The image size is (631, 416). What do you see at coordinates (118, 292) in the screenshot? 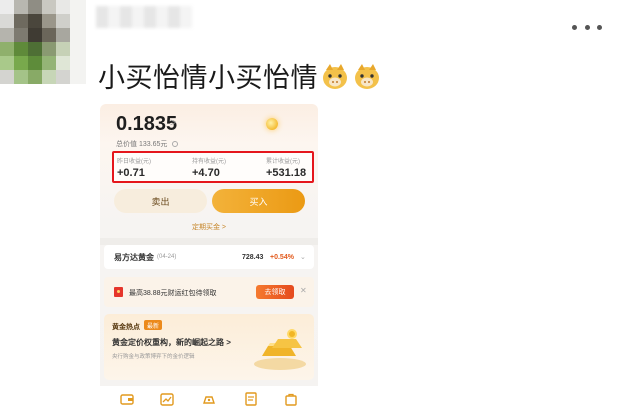
I see `red-packet-icon` at bounding box center [118, 292].